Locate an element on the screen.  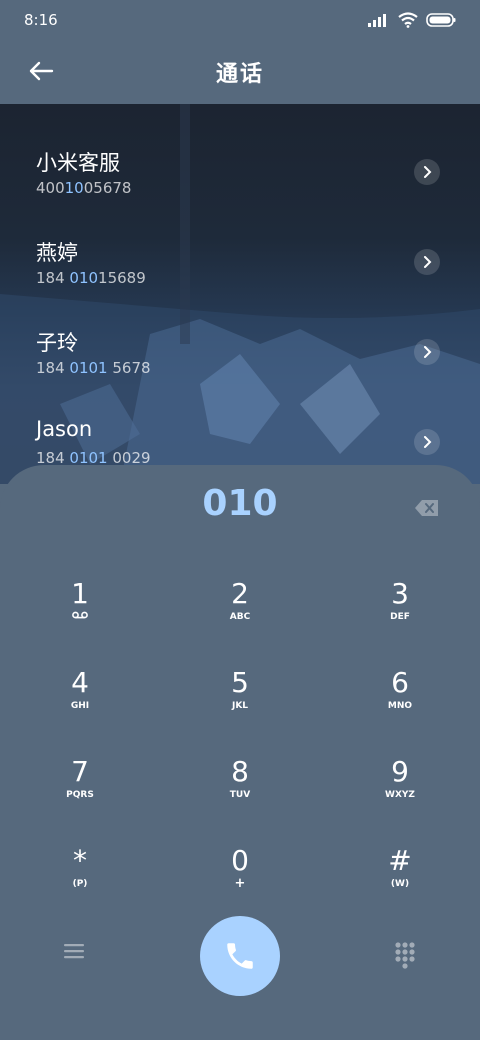
arrow-left-icon is located at coordinates (41, 71).